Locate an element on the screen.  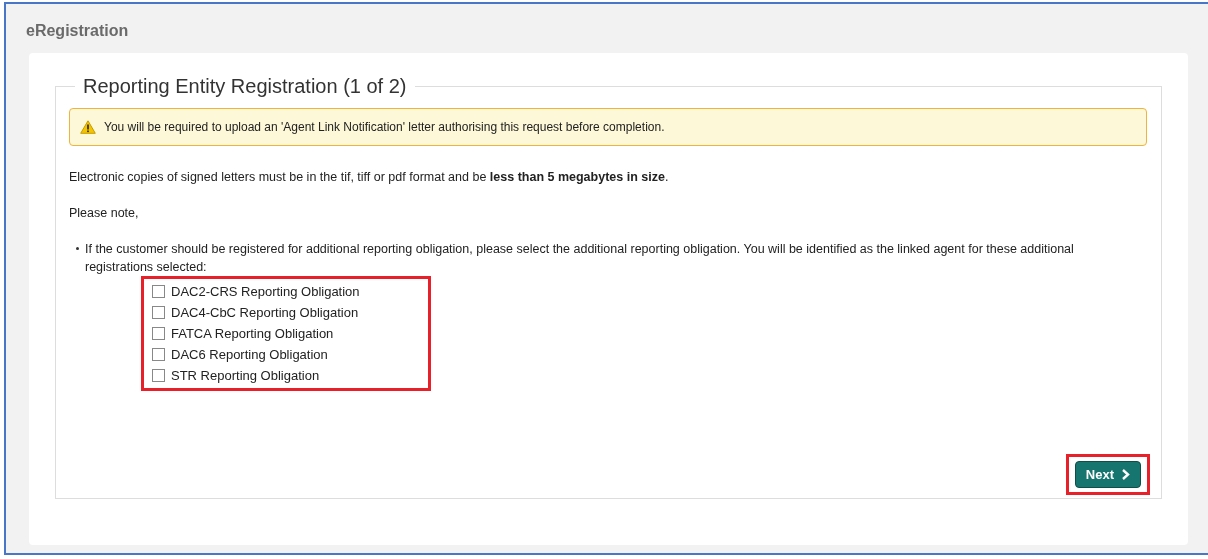
form-legend: Reporting Entity Registration (1 of 2) is located at coordinates (245, 86).